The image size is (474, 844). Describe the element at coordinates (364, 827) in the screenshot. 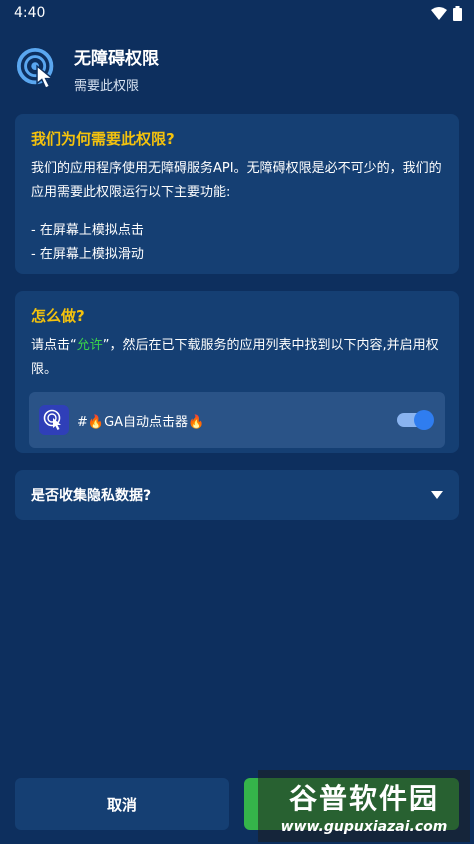

I see `watermark-url: www.gupuxiazai.com` at that location.